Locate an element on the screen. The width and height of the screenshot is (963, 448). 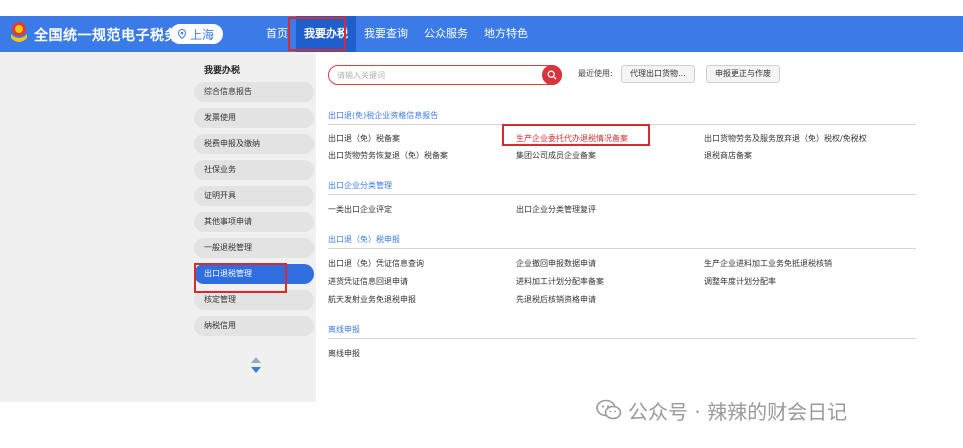
location-pin-icon is located at coordinates (182, 34).